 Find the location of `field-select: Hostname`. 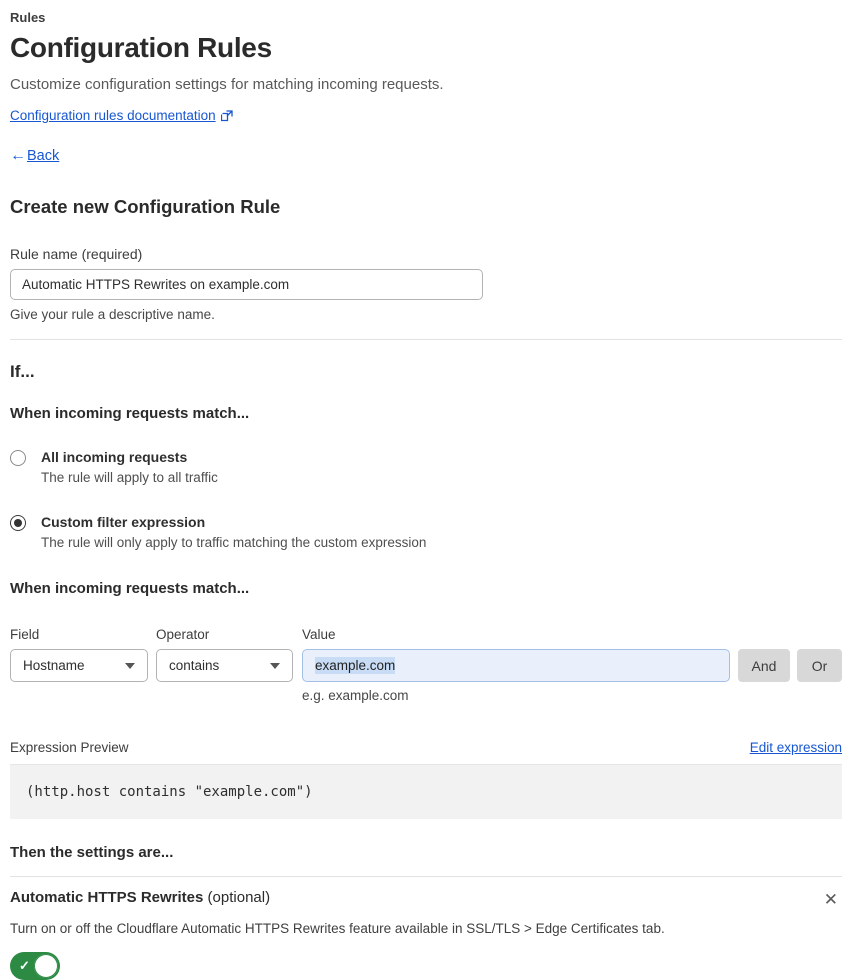

field-select: Hostname is located at coordinates (79, 665).